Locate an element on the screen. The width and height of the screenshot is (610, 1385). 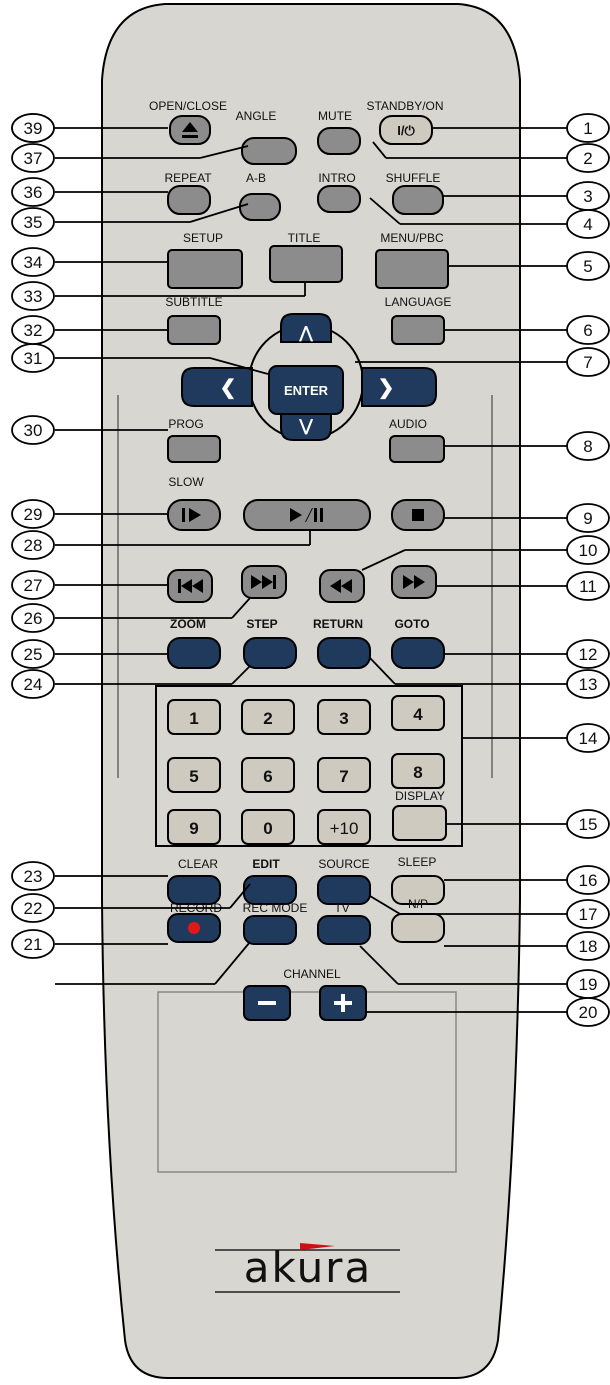
source-label: SOURCE is located at coordinates (343, 864).